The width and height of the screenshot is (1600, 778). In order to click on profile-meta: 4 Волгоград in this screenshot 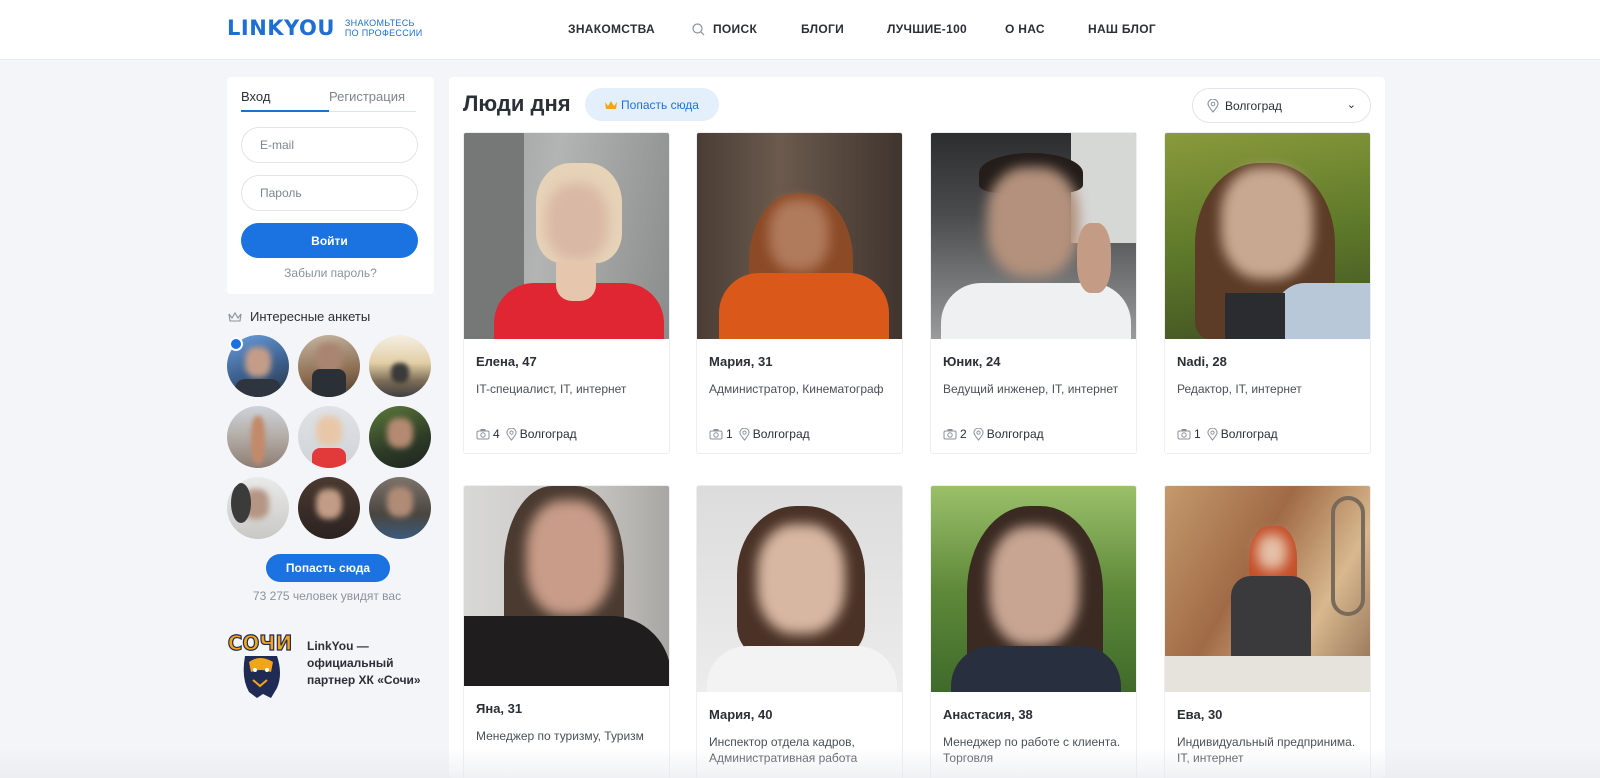, I will do `click(526, 434)`.